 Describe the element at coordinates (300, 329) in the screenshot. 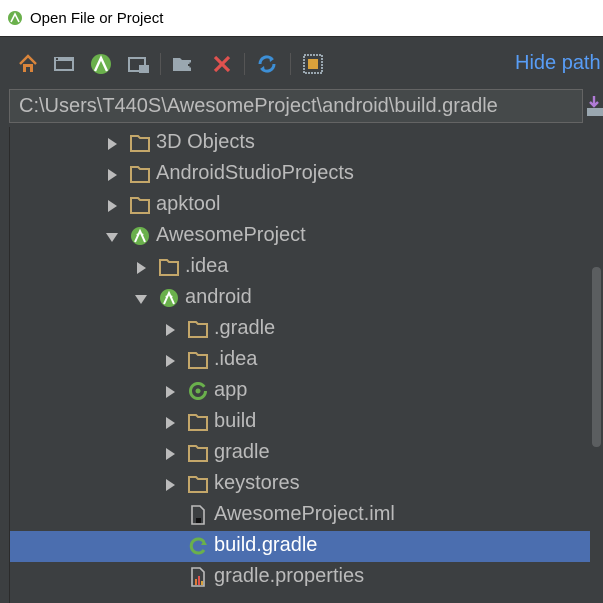

I see `tree-row: .gradle` at that location.